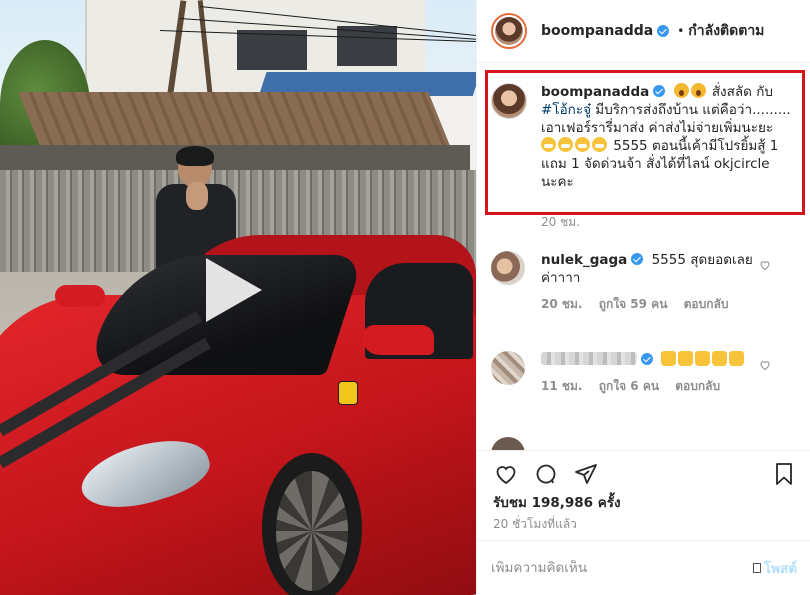 The height and width of the screenshot is (595, 810). I want to click on share-icon, so click(586, 474).